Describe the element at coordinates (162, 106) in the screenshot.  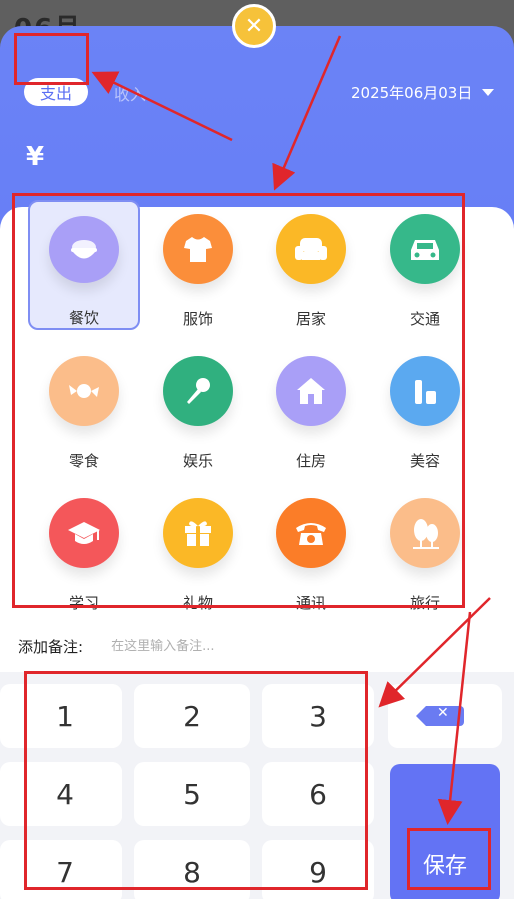
I see `arrow-to-tab` at that location.